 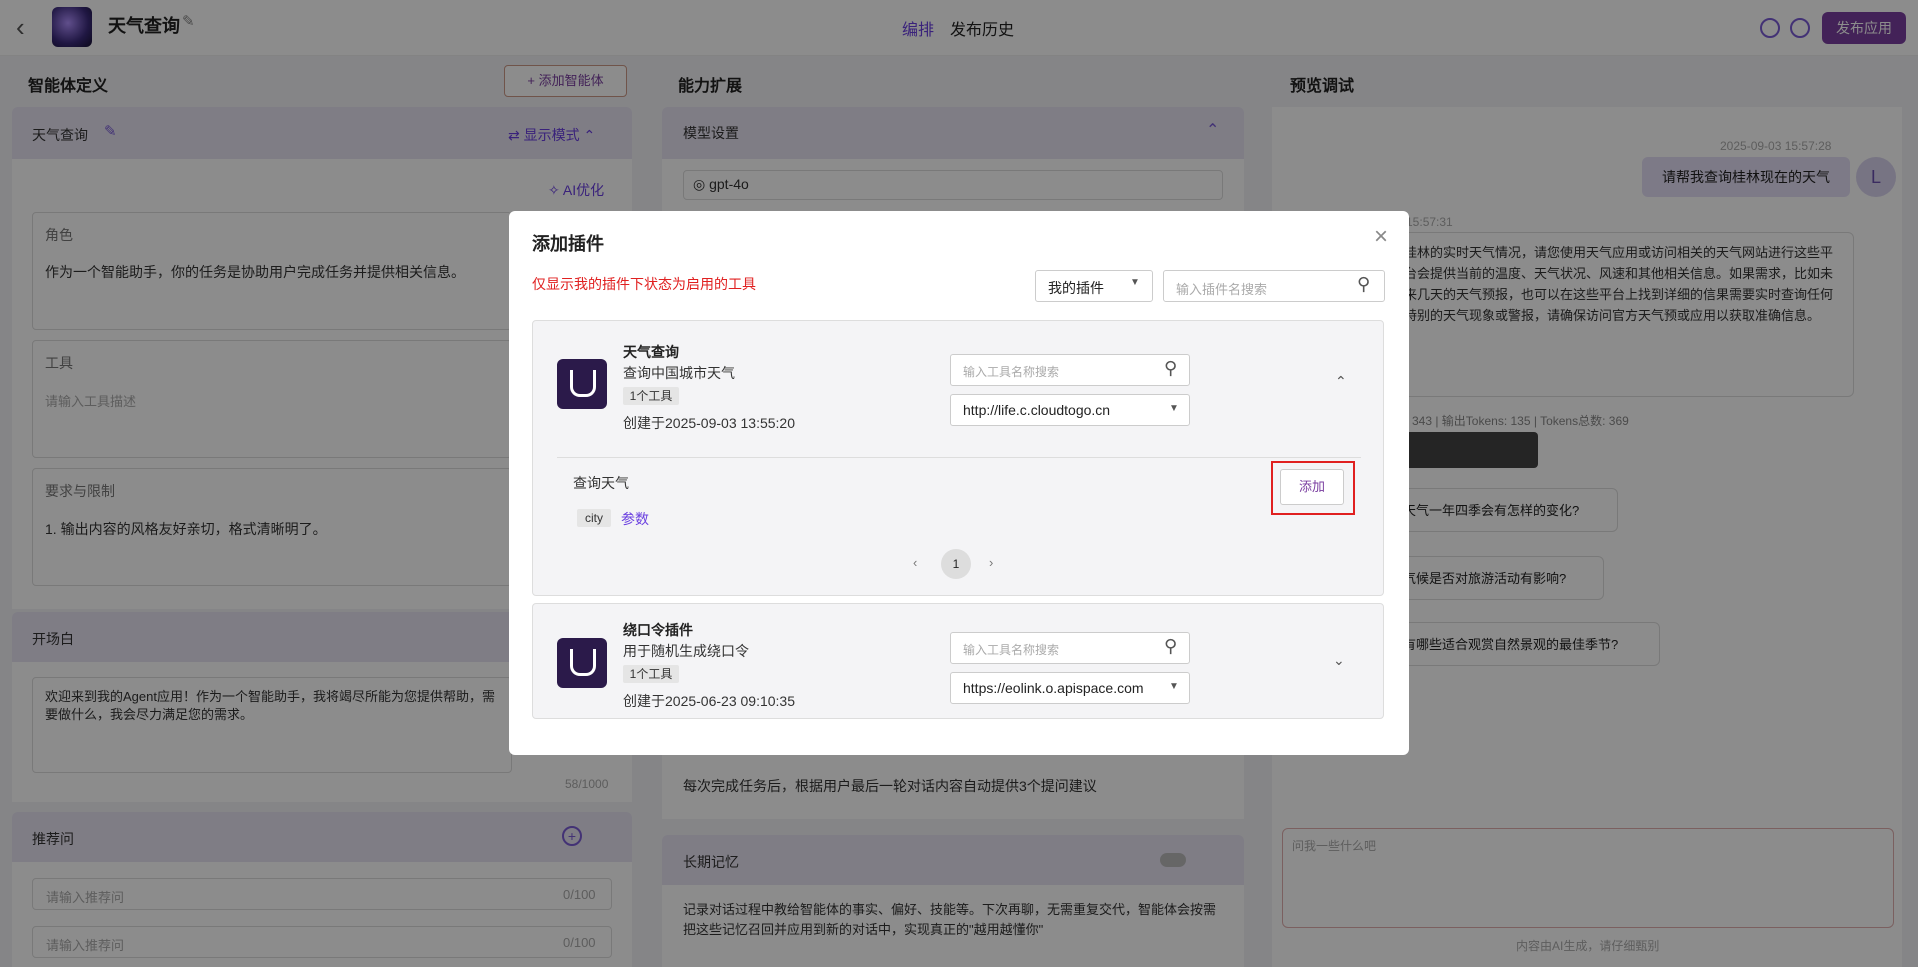 What do you see at coordinates (594, 518) in the screenshot?
I see `param-tag: city` at bounding box center [594, 518].